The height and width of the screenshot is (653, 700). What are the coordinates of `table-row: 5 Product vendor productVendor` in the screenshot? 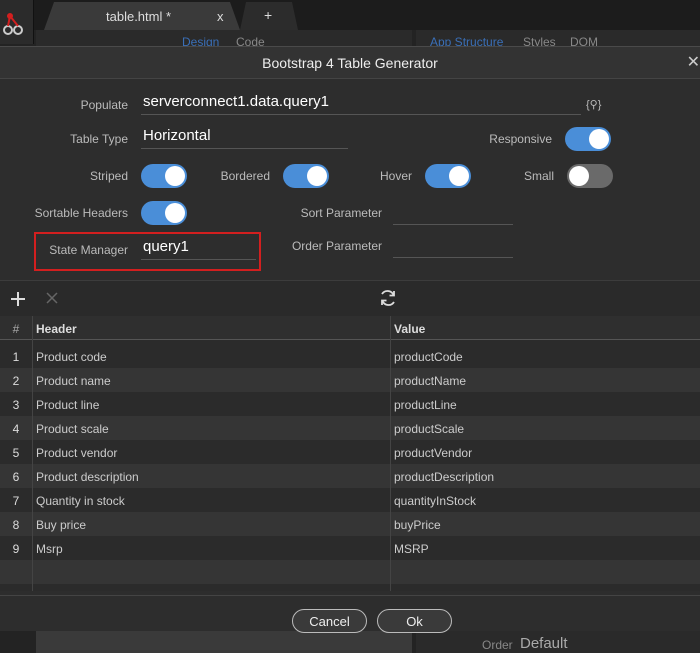 It's located at (350, 452).